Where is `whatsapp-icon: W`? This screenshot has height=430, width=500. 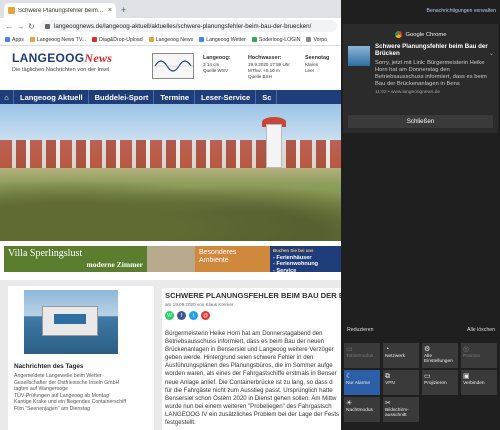
whatsapp-icon: W is located at coordinates (169, 315).